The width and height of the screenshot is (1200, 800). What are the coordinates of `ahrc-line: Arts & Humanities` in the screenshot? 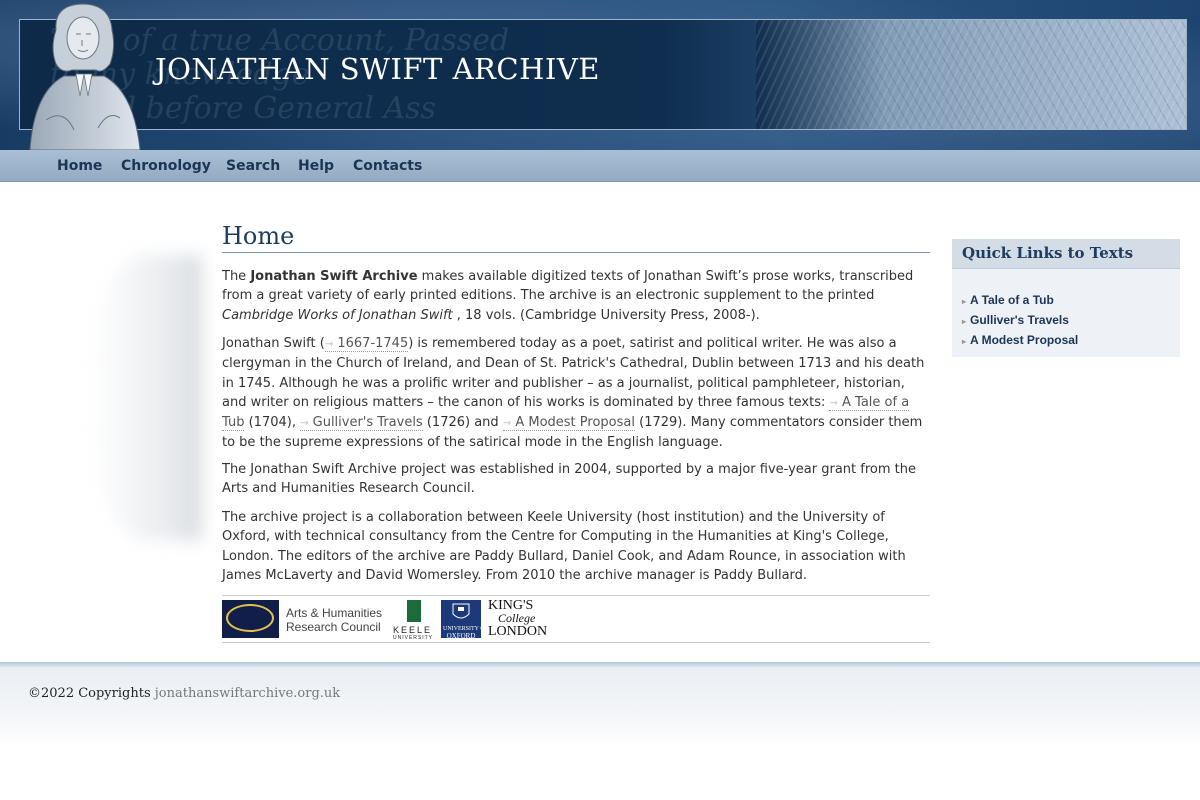 It's located at (334, 613).